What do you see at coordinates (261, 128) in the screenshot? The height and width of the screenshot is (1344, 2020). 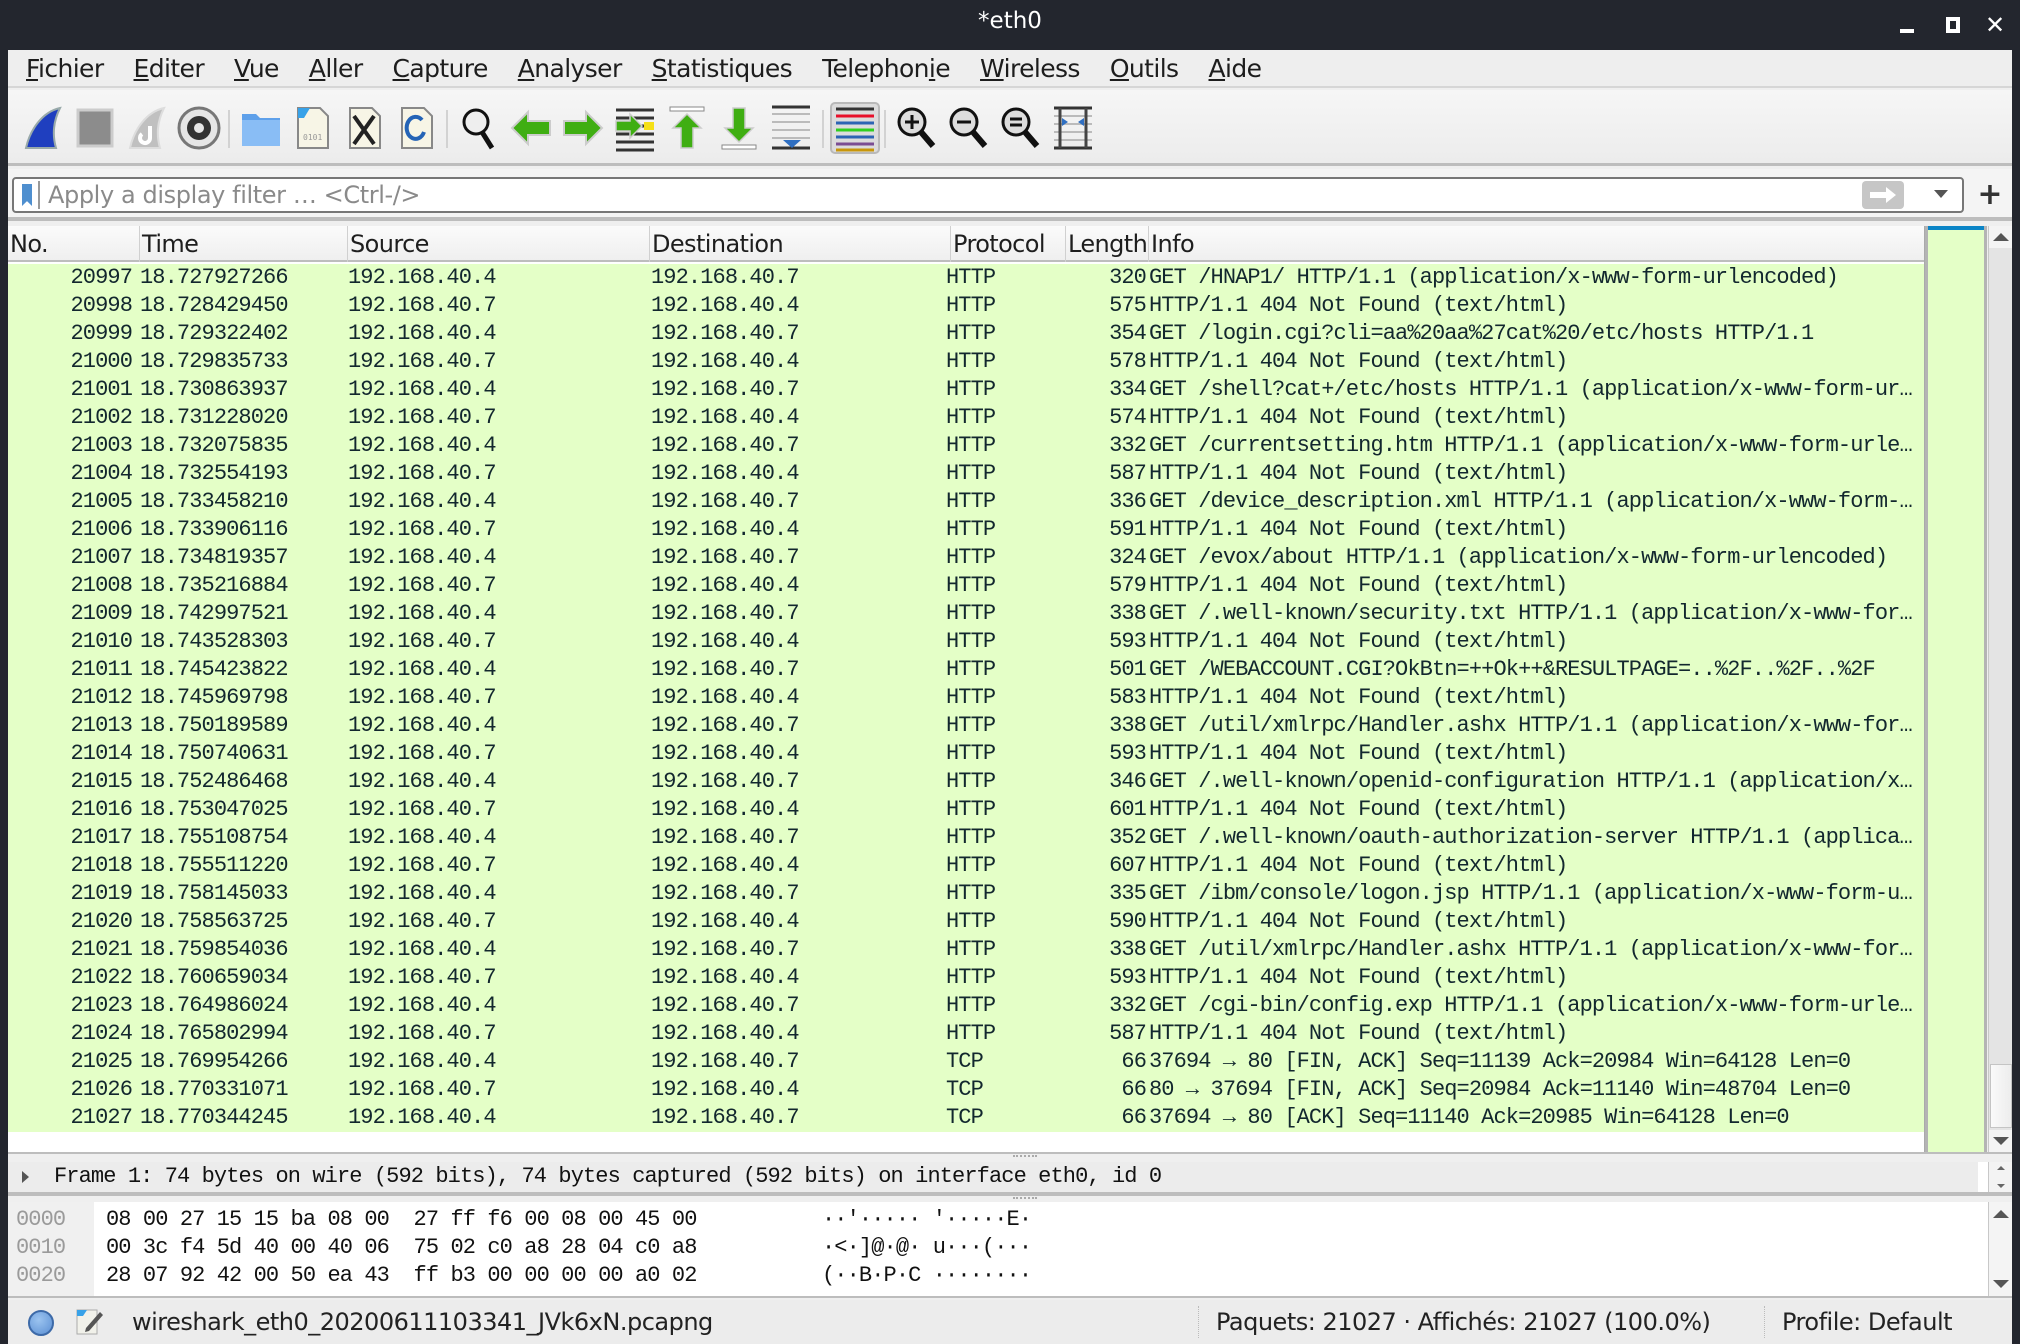 I see `open-file-button` at bounding box center [261, 128].